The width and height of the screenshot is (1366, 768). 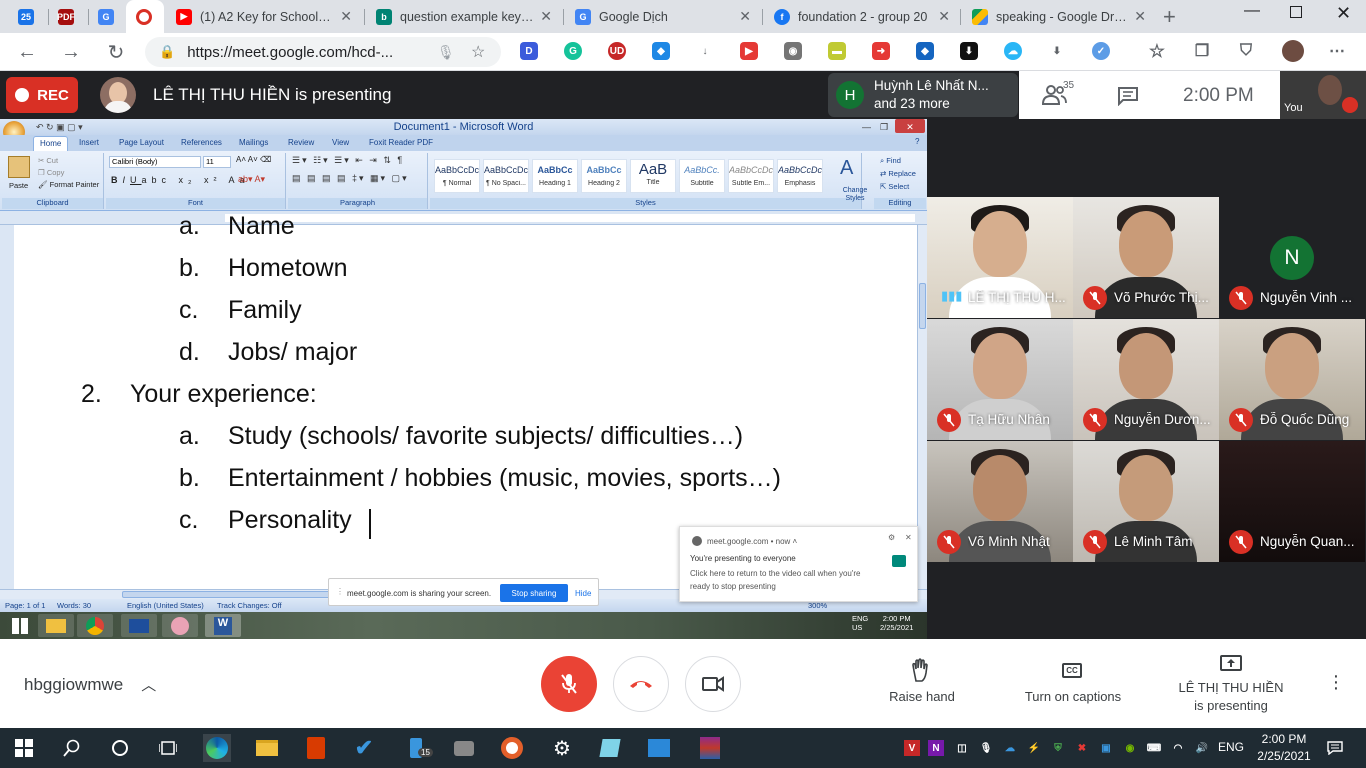 I want to click on join-notification: H Huỳnh Lê Nhất N... and 23 more, so click(x=923, y=95).